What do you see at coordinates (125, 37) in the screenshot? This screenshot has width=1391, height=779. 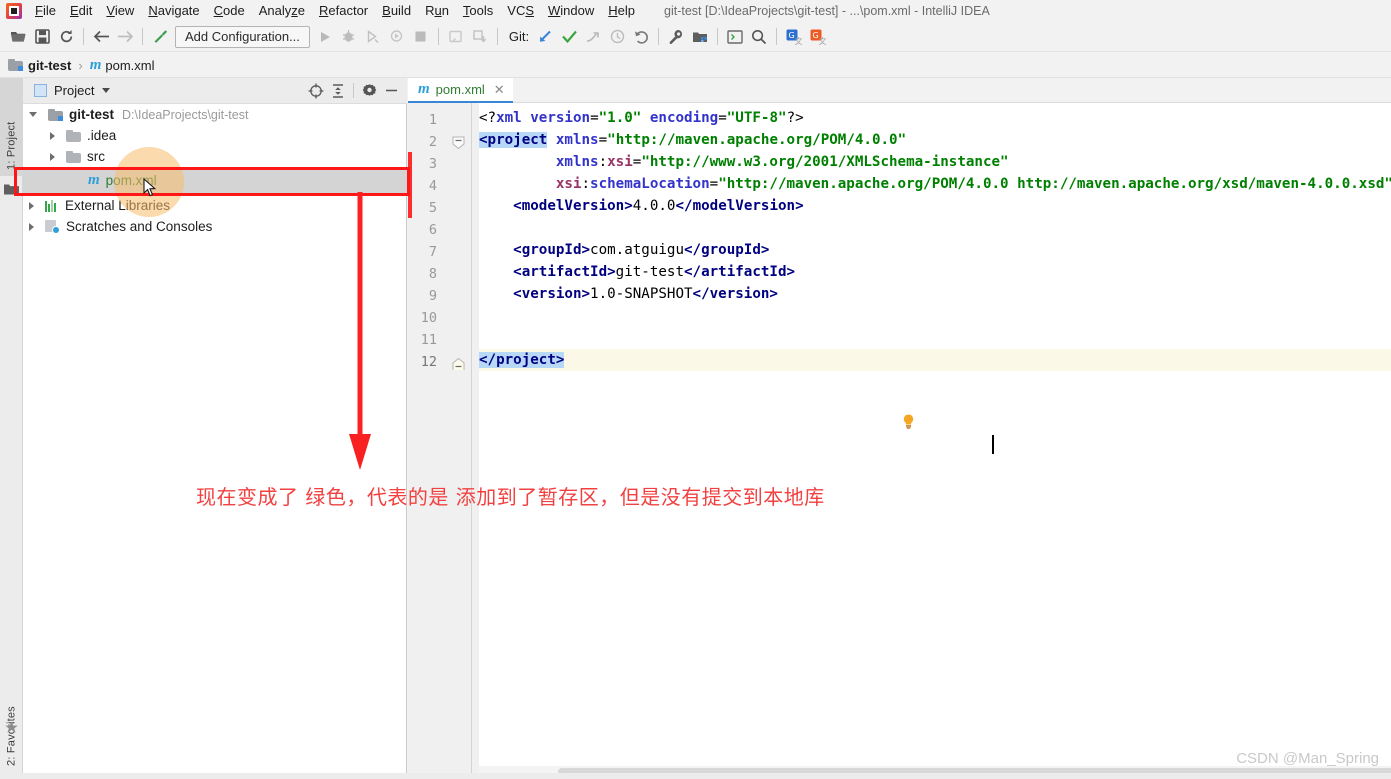 I see `navigate-forward-icon` at bounding box center [125, 37].